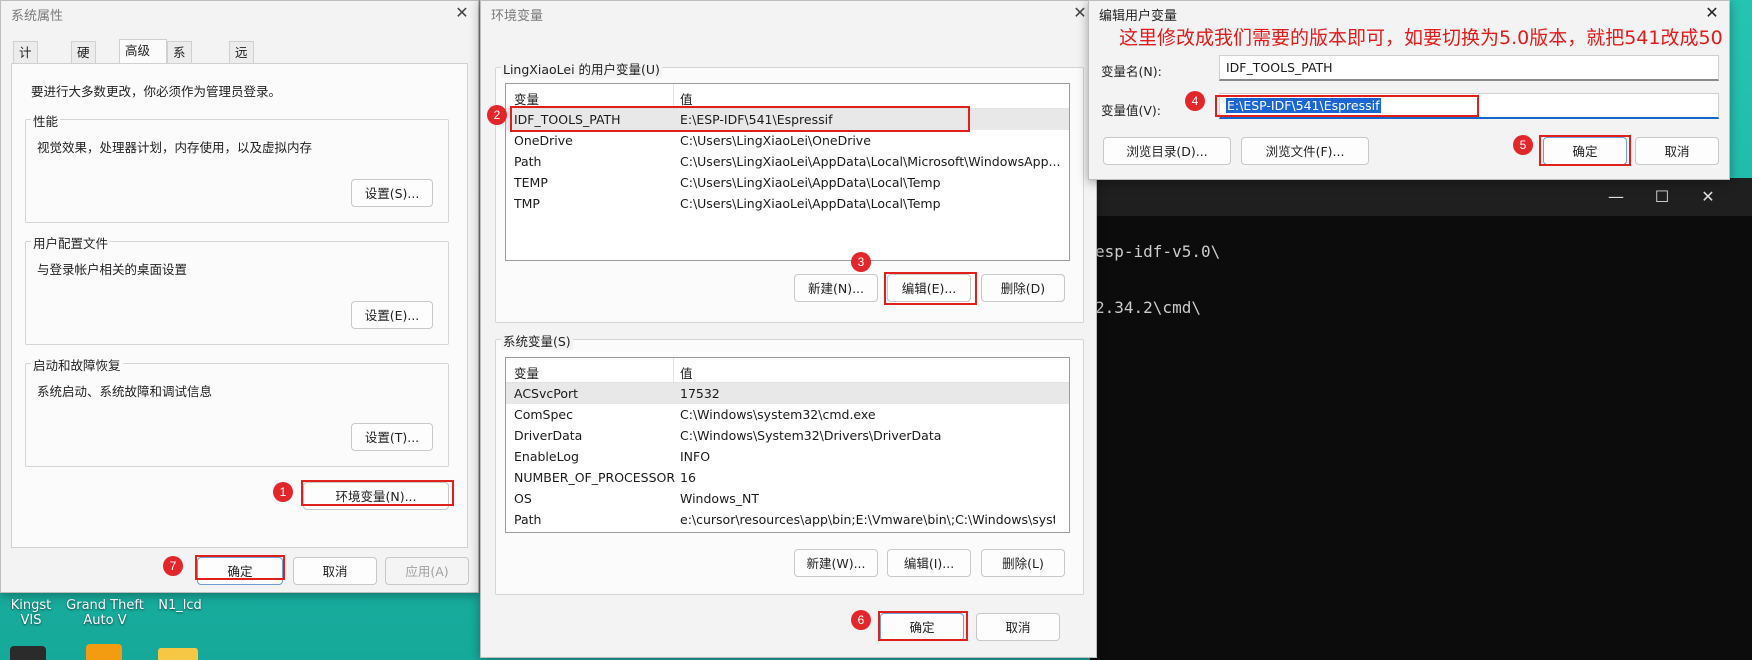 The image size is (1752, 660). Describe the element at coordinates (1662, 197) in the screenshot. I see `maximize-icon: ☐` at that location.